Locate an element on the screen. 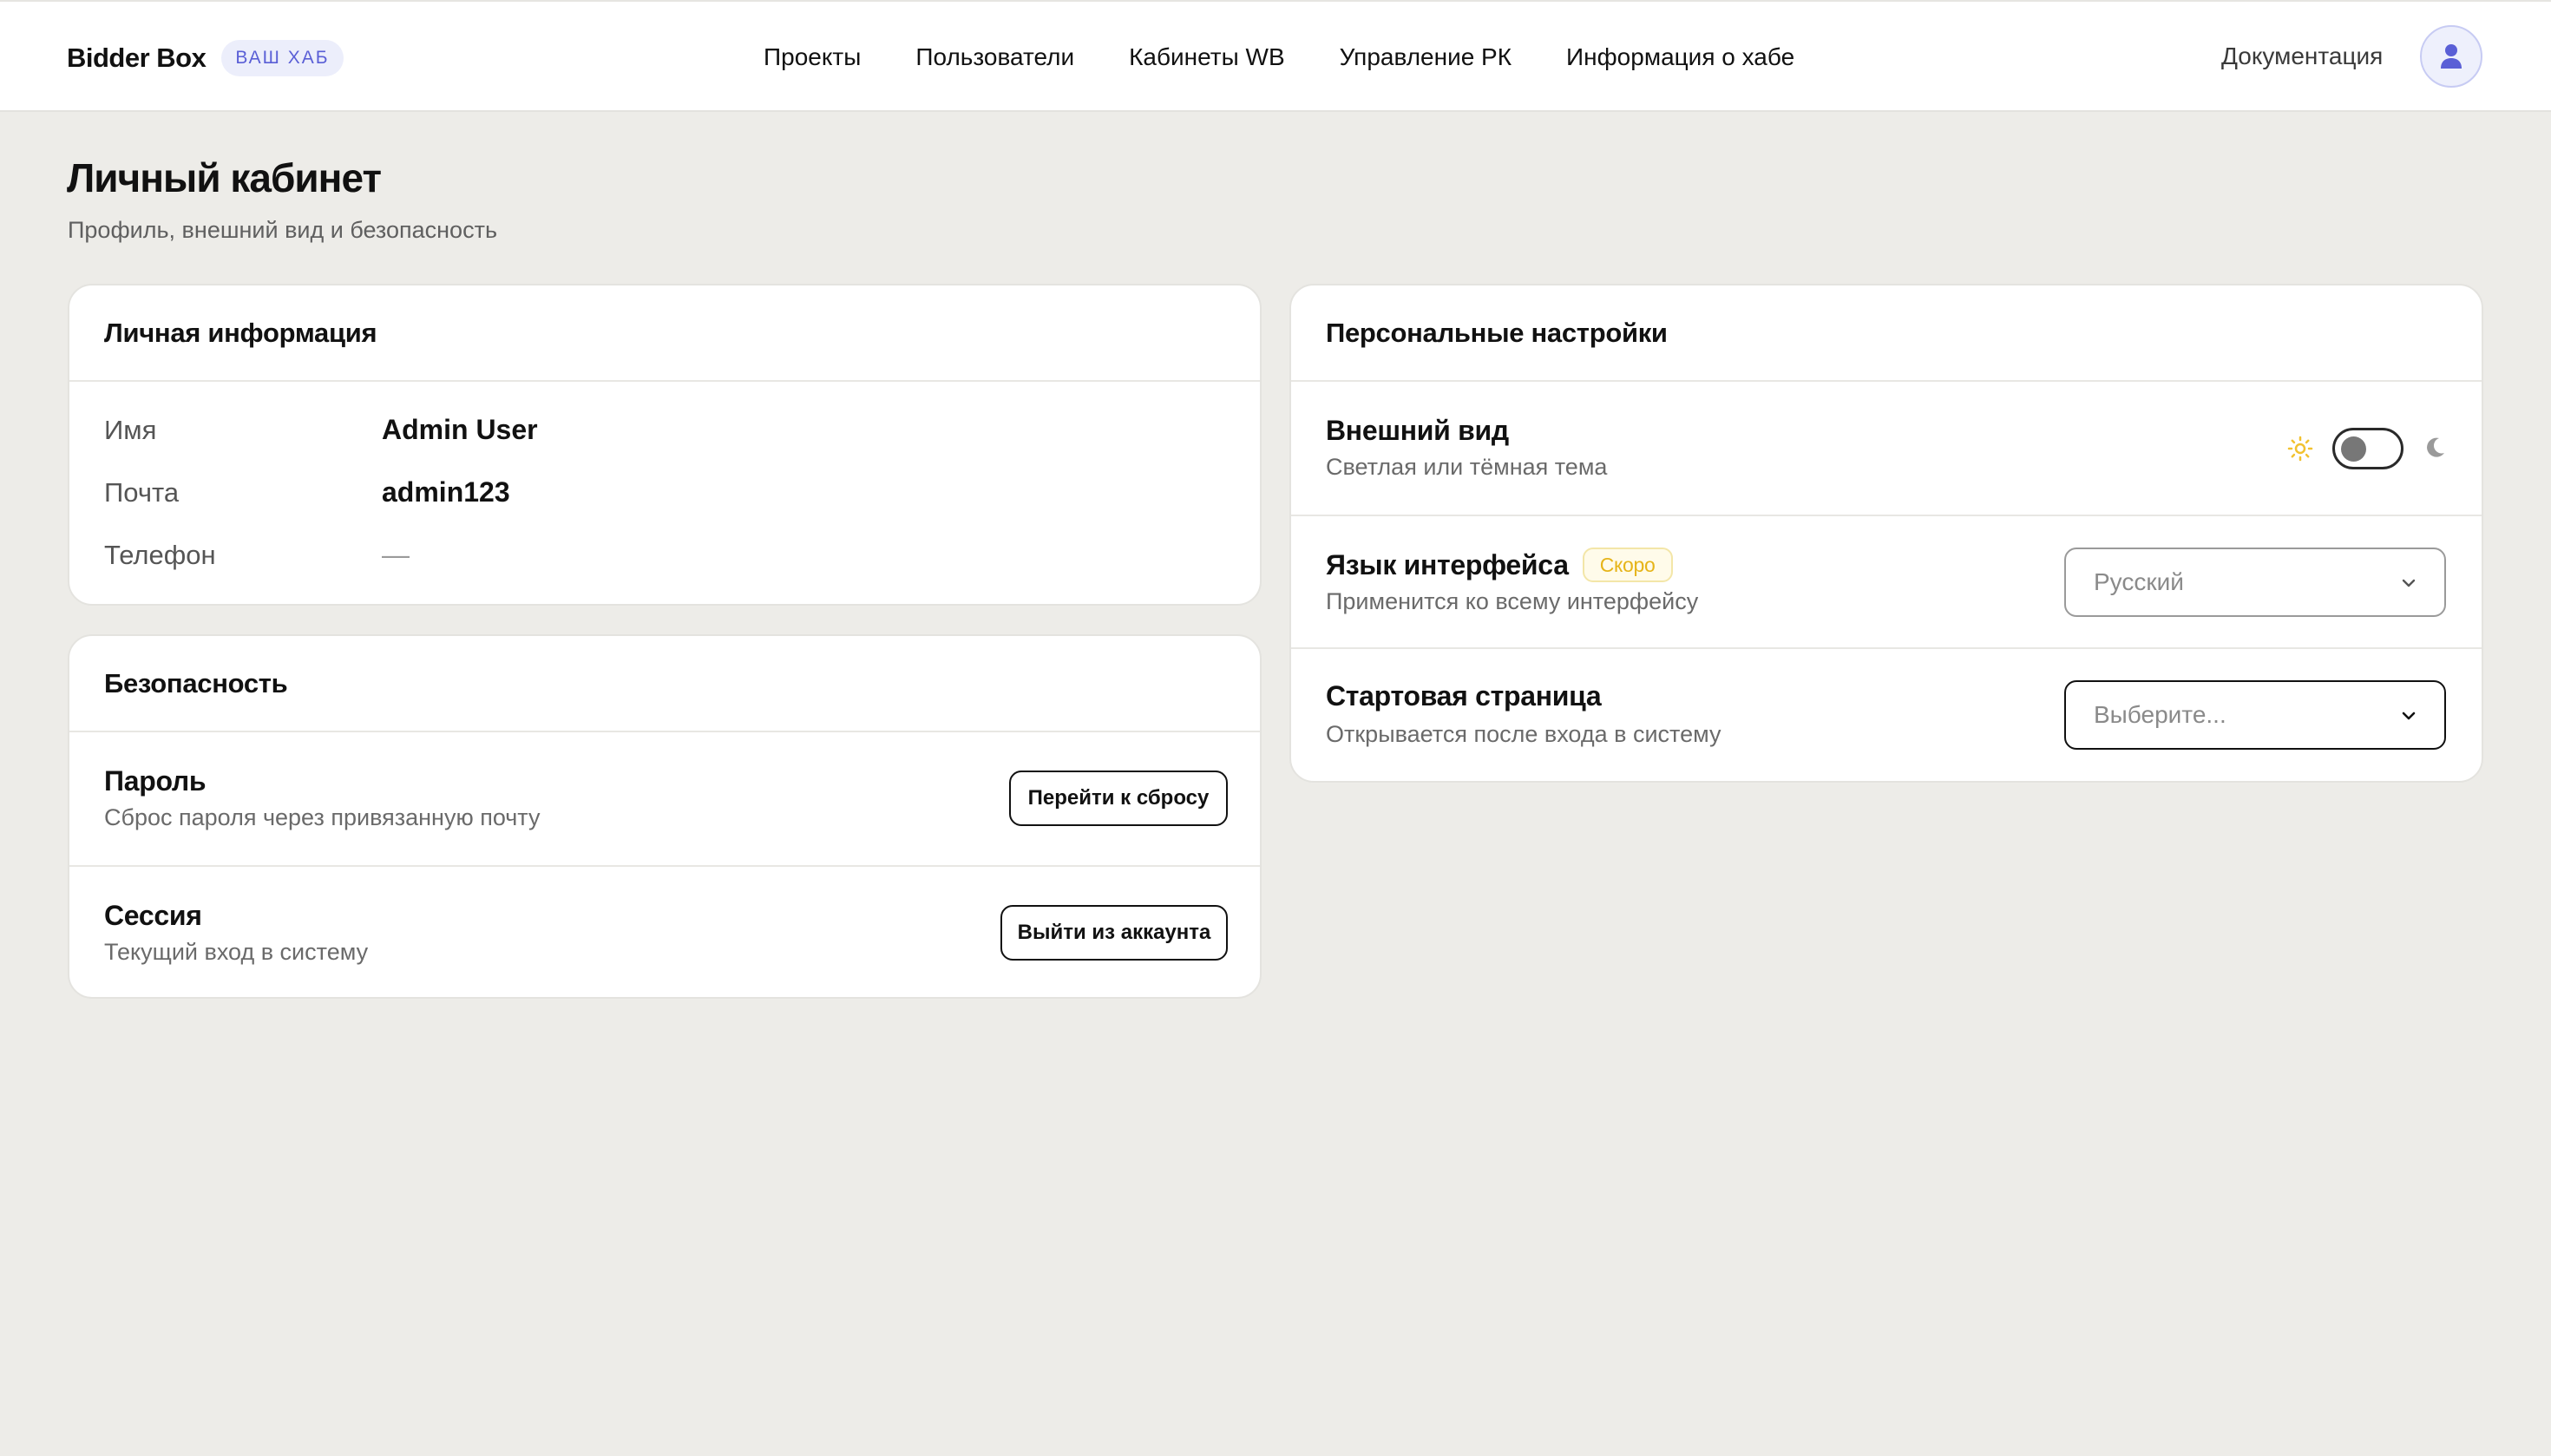 Image resolution: width=2551 pixels, height=1456 pixels. moon-icon is located at coordinates (2435, 447).